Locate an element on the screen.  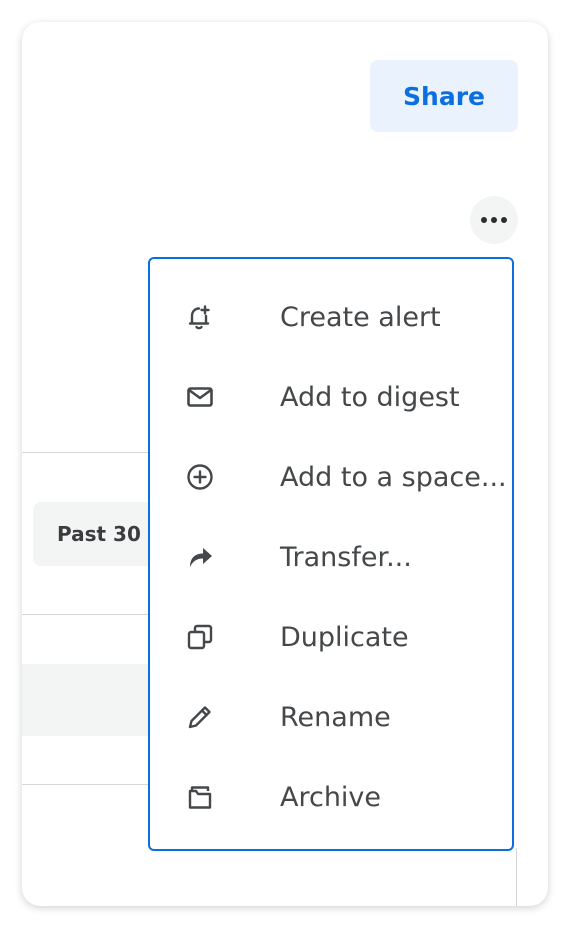
menu-item-rename: Rename is located at coordinates (331, 717).